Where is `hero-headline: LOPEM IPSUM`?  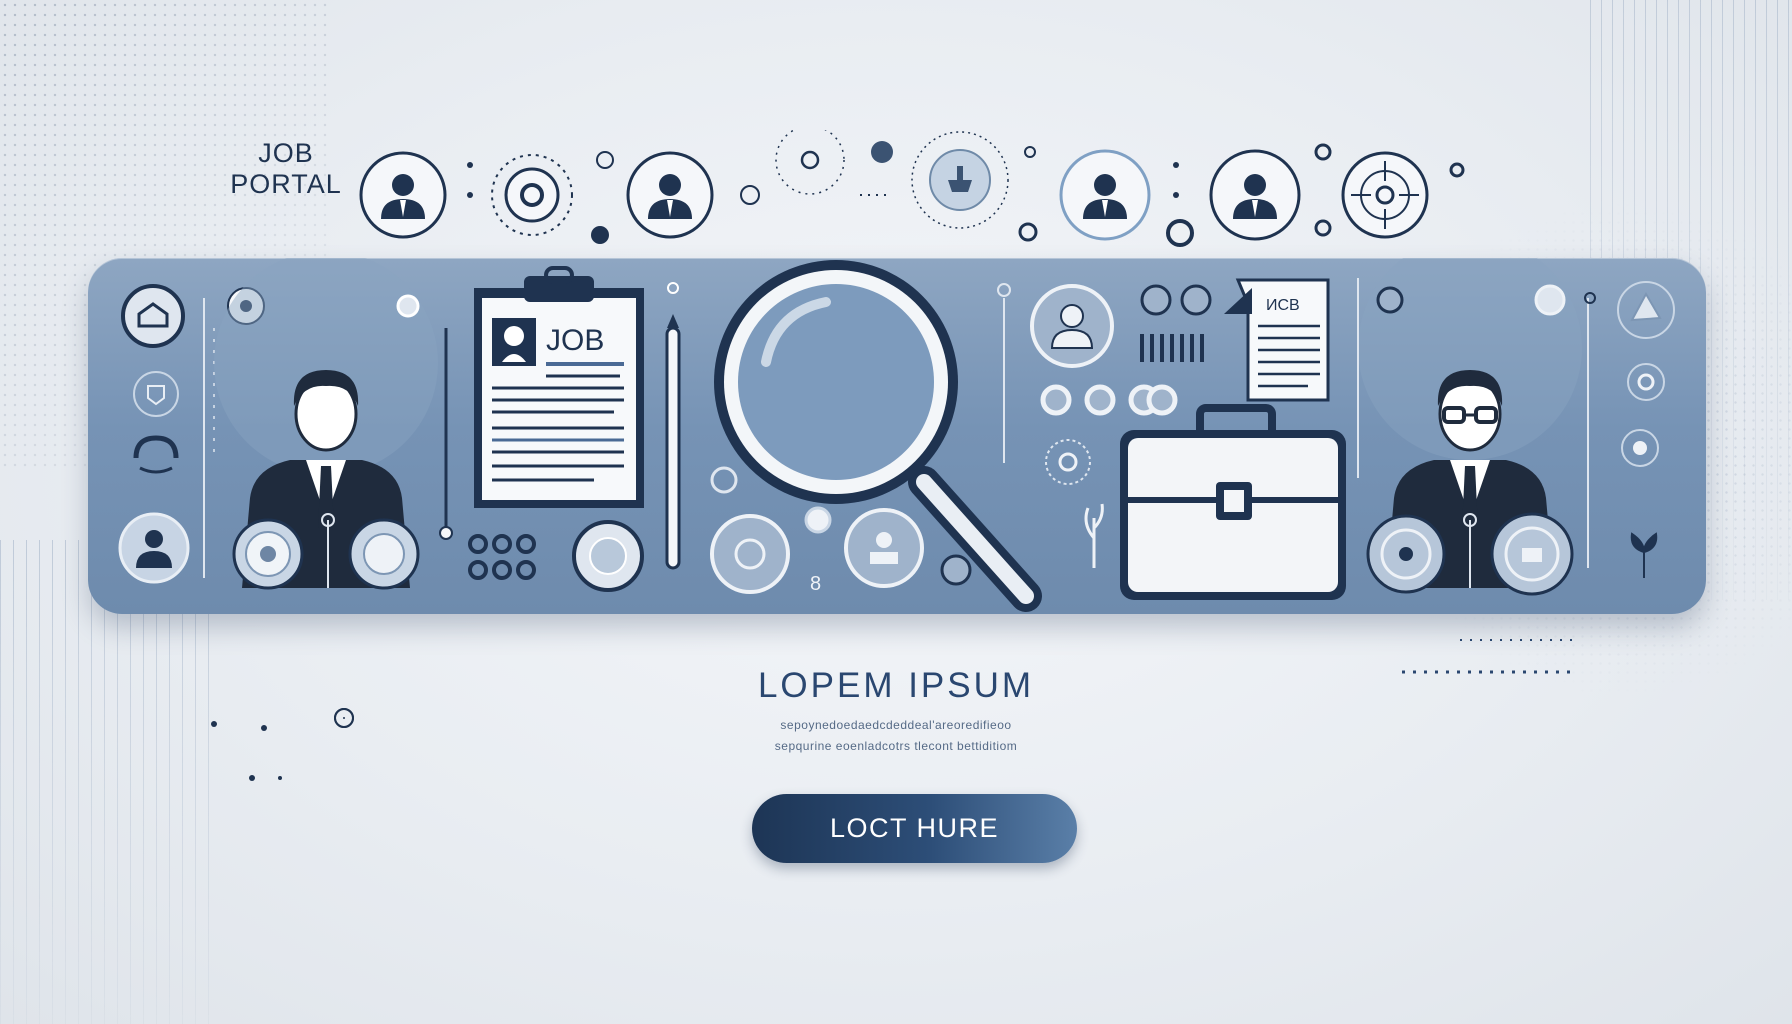 hero-headline: LOPEM IPSUM is located at coordinates (896, 685).